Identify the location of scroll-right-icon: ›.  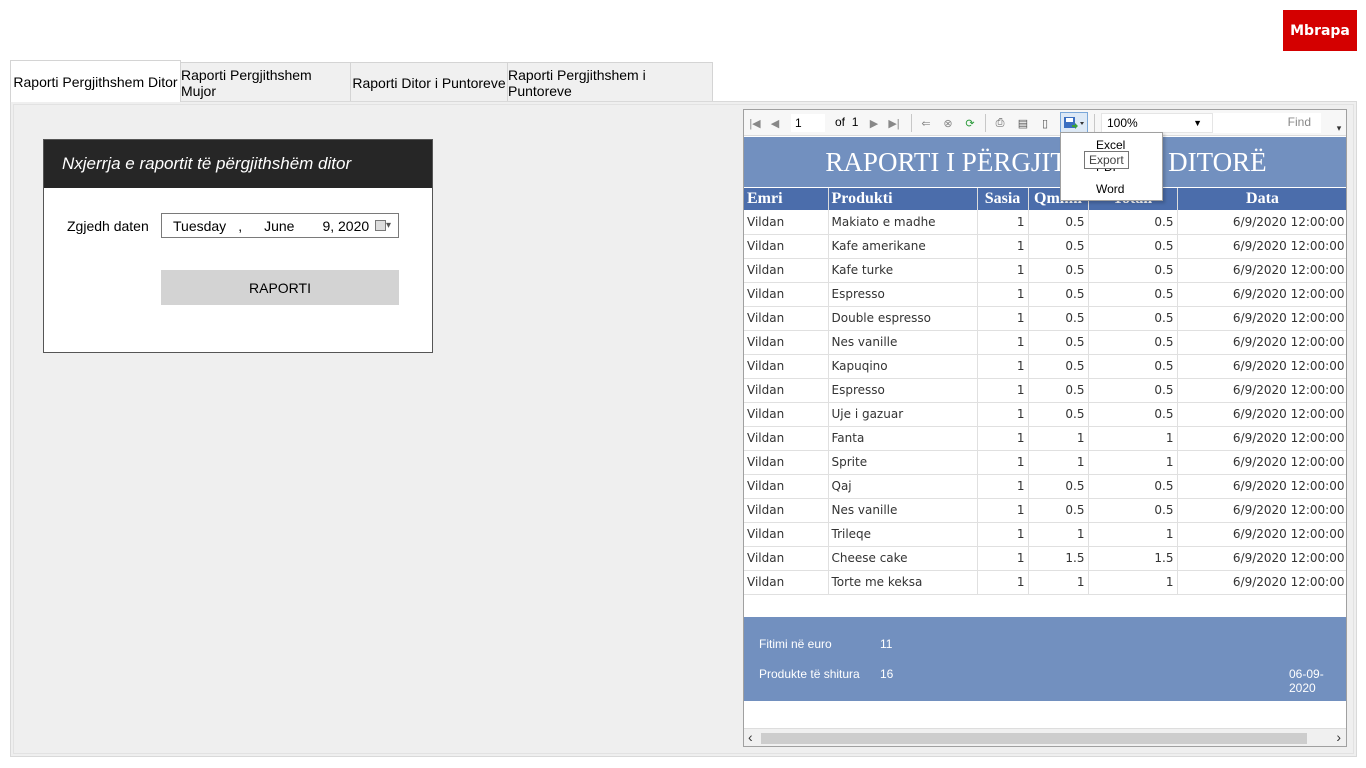
(1338, 737).